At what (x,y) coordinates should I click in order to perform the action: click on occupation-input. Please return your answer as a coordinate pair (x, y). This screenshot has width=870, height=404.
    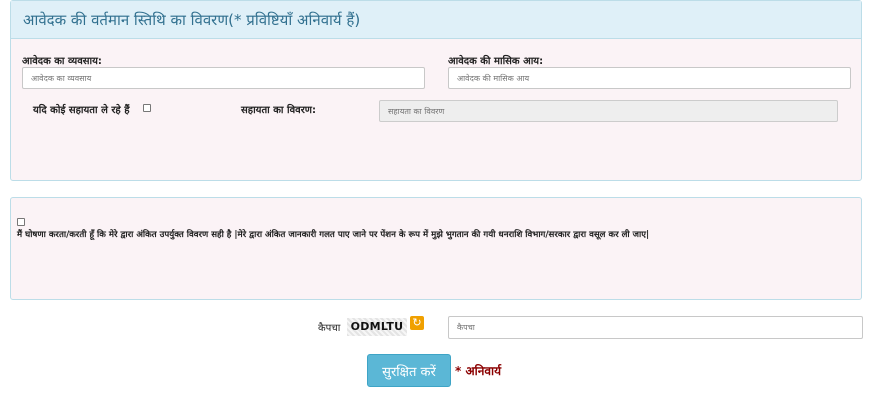
    Looking at the image, I should click on (223, 78).